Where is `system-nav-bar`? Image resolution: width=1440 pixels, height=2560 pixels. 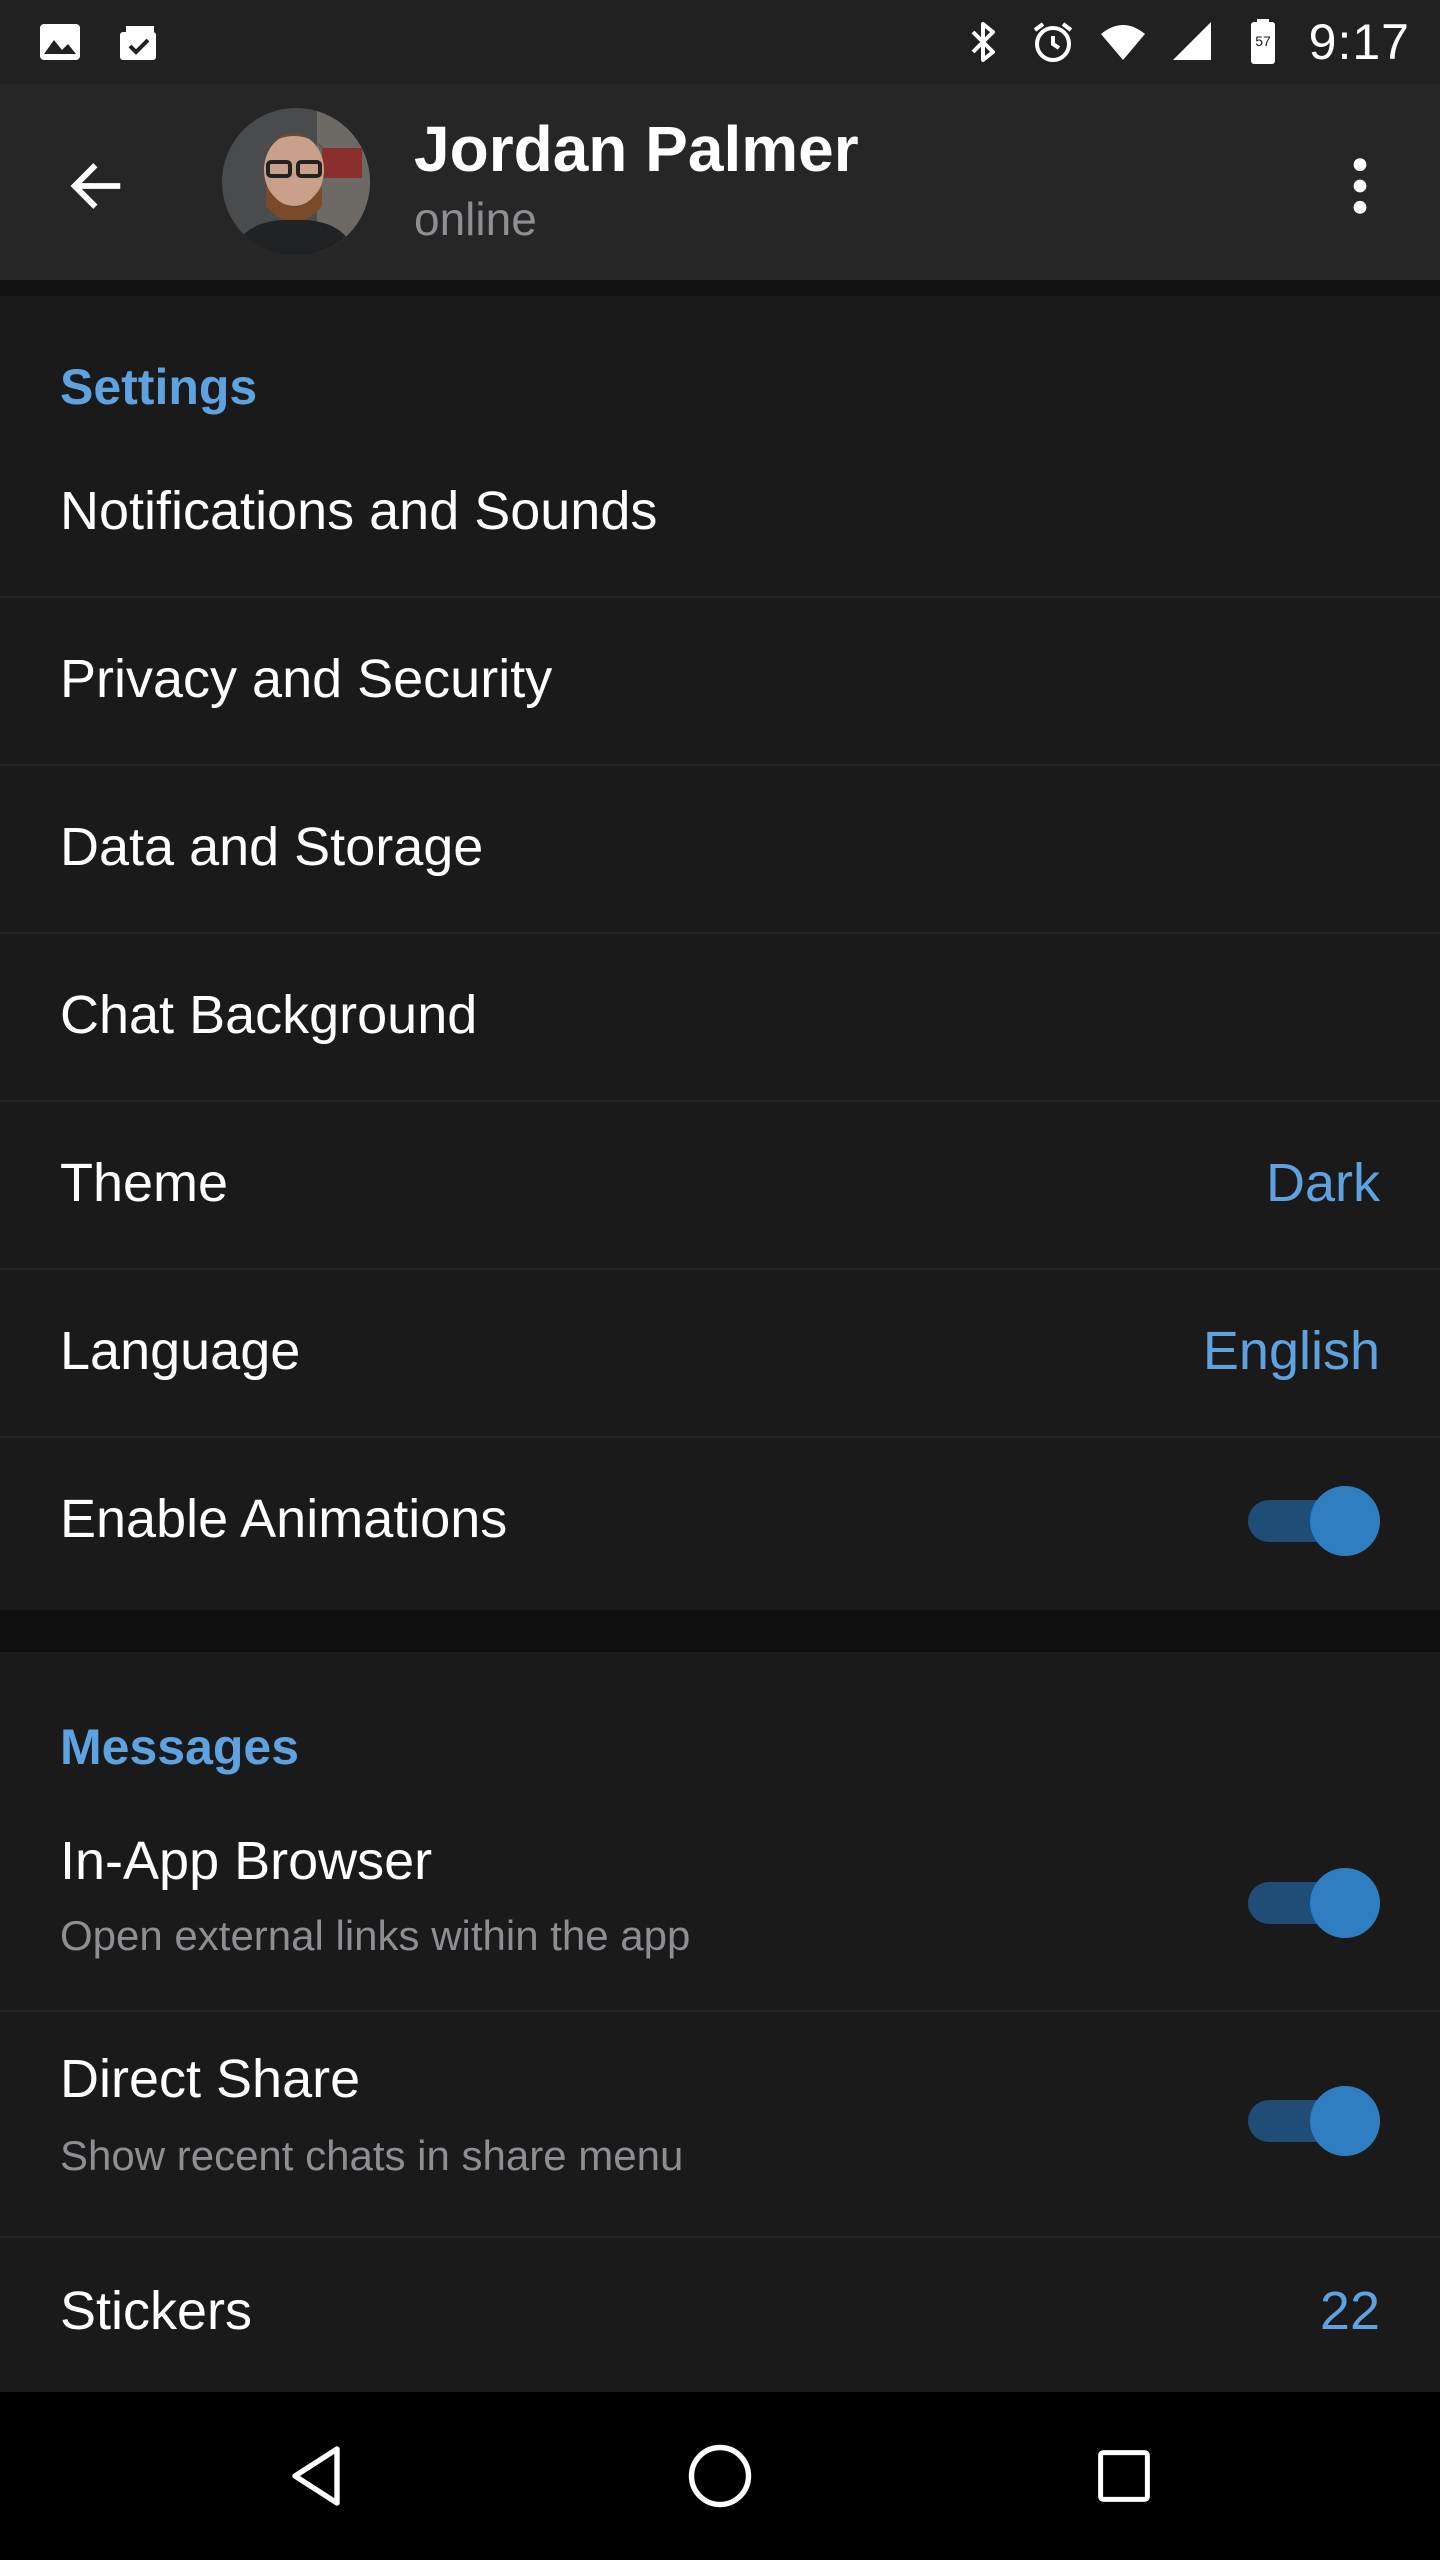 system-nav-bar is located at coordinates (720, 2476).